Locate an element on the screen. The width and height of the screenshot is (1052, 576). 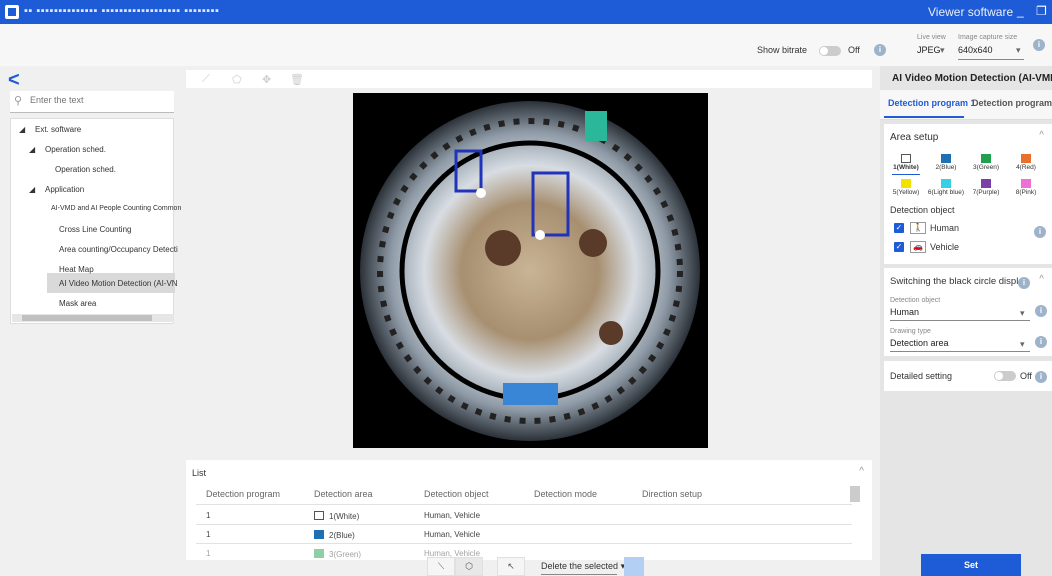
table-cell-object: Human, Vehicle is located at coordinates (452, 515).